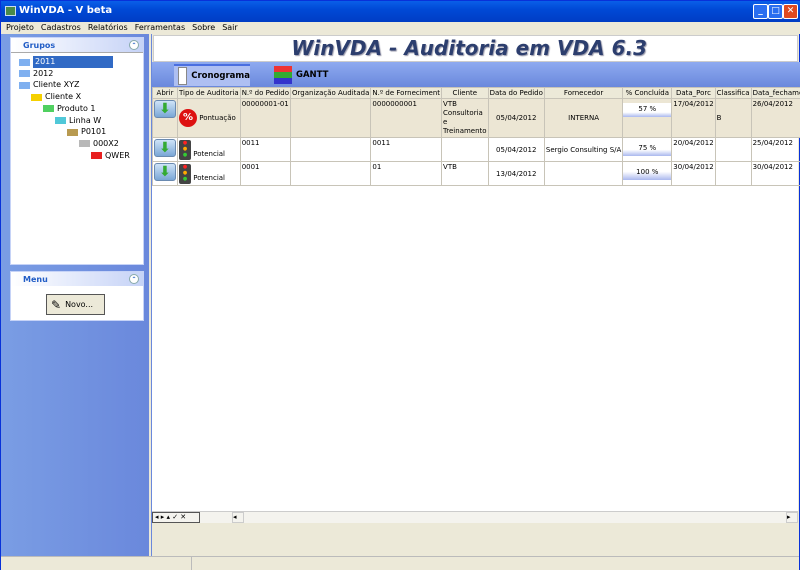  What do you see at coordinates (400, 11) in the screenshot?
I see `title-bar: WinVDA - V beta _ □ ✕` at bounding box center [400, 11].